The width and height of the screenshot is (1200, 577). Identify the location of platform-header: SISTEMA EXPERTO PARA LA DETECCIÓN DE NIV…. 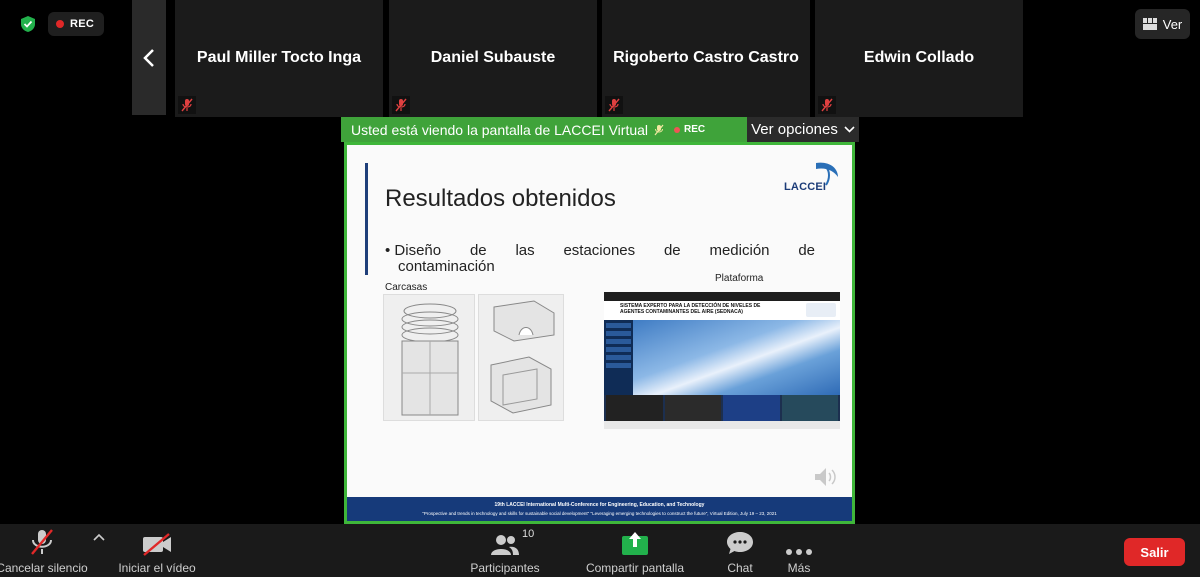
(722, 310).